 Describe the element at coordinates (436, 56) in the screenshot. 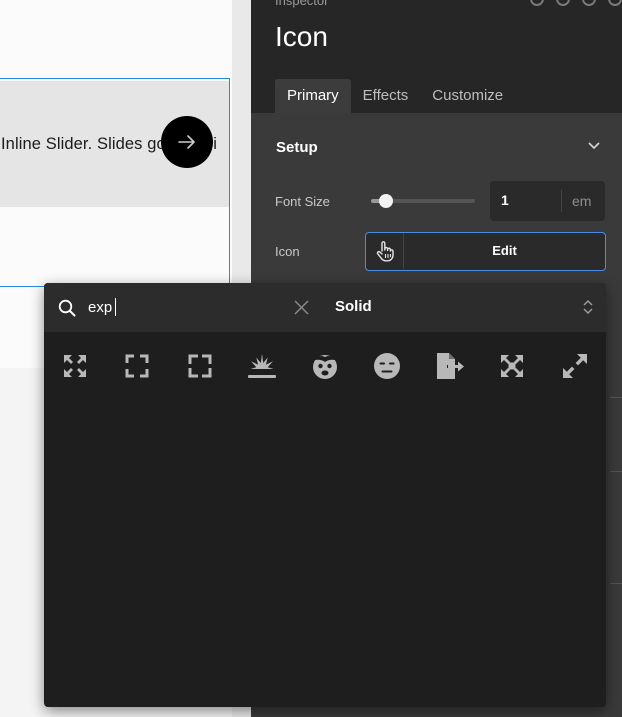

I see `inspector-header: Inspector Icon Primary Effects Customize` at that location.